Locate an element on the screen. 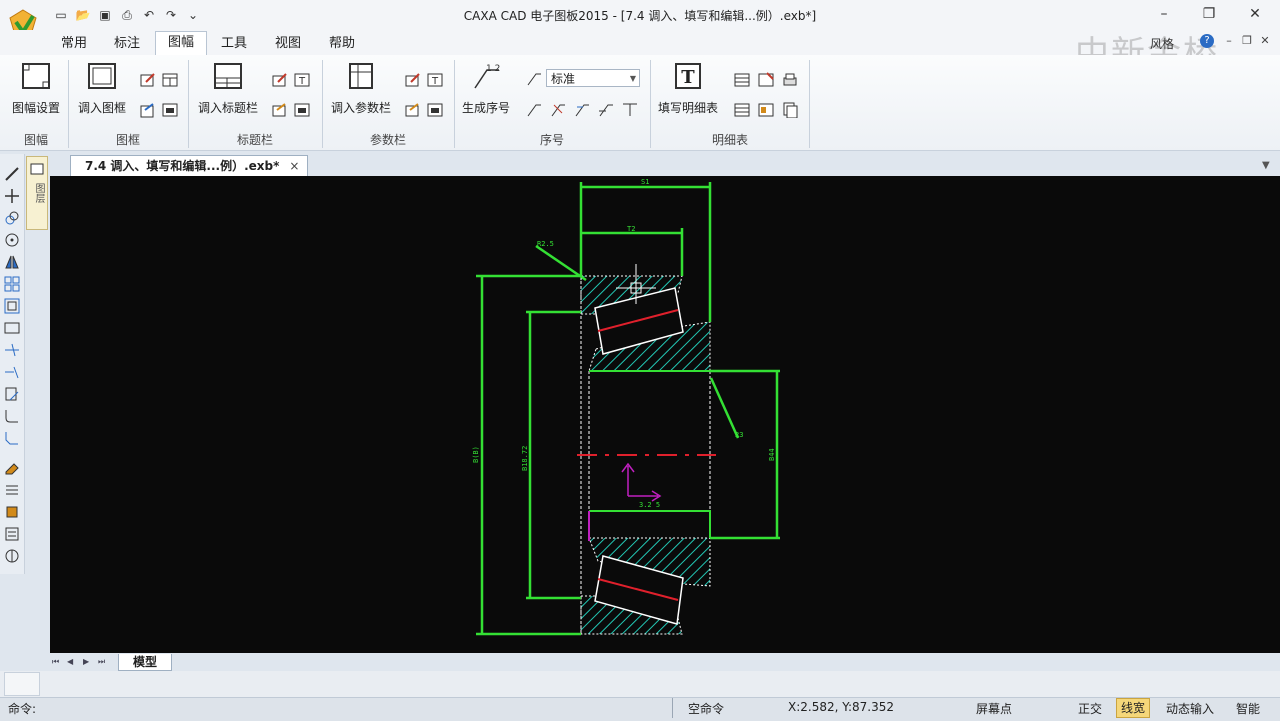 This screenshot has height=721, width=1280. load-title-block-button: 调入标题栏 is located at coordinates (228, 89).